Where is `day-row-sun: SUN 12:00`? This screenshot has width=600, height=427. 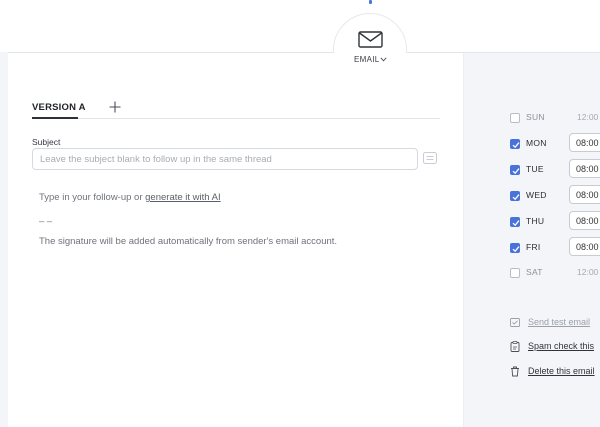
day-row-sun: SUN 12:00 is located at coordinates (555, 119).